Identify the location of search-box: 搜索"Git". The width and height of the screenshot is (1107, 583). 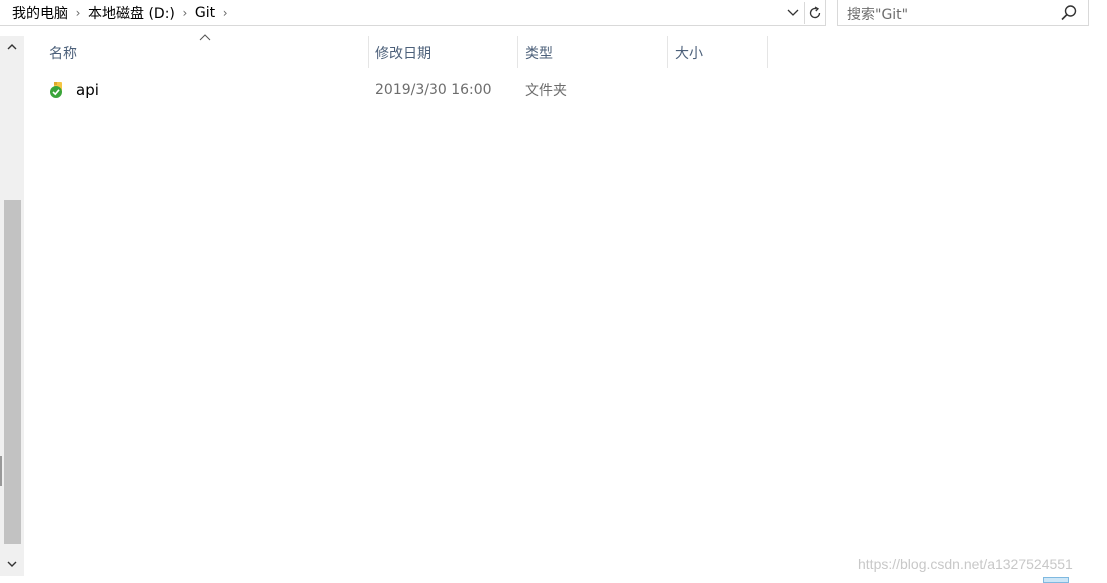
(963, 13).